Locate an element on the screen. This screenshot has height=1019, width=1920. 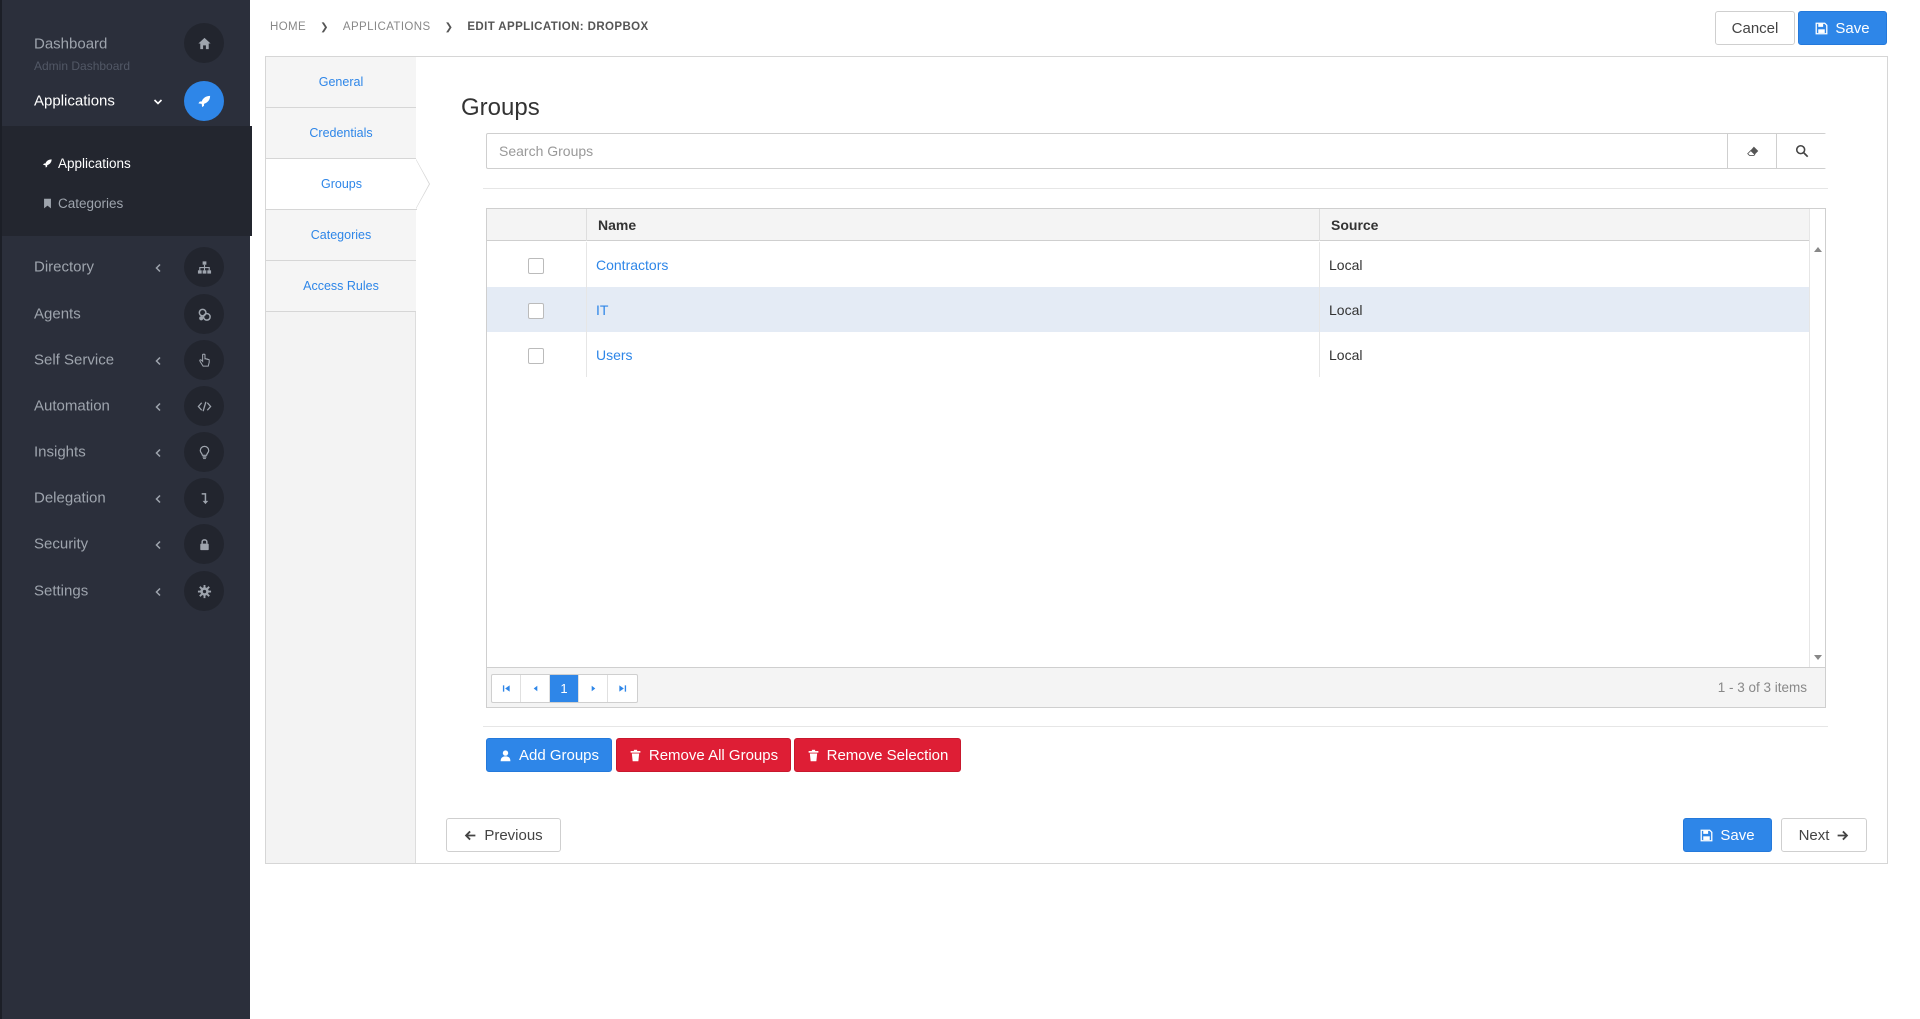
search-icon is located at coordinates (1801, 151).